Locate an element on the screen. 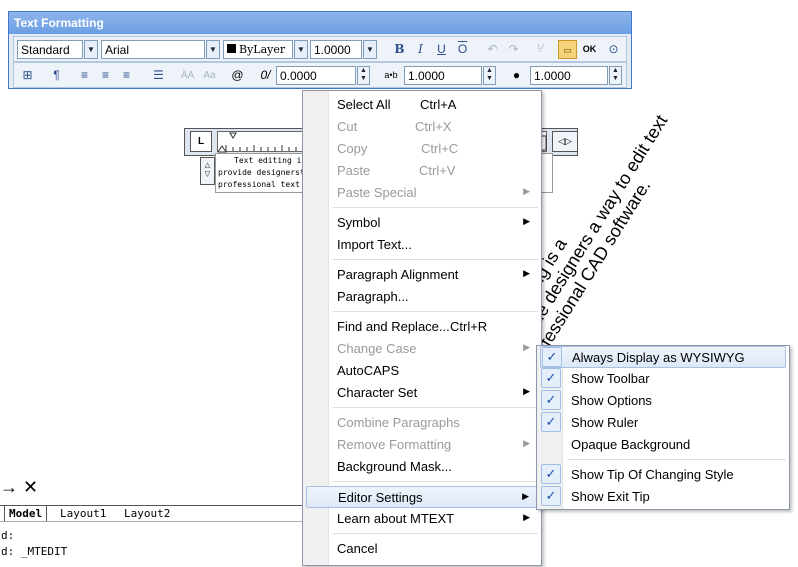 The height and width of the screenshot is (567, 798). submenu-item-label: Show Tip Of Changing Style is located at coordinates (652, 474).